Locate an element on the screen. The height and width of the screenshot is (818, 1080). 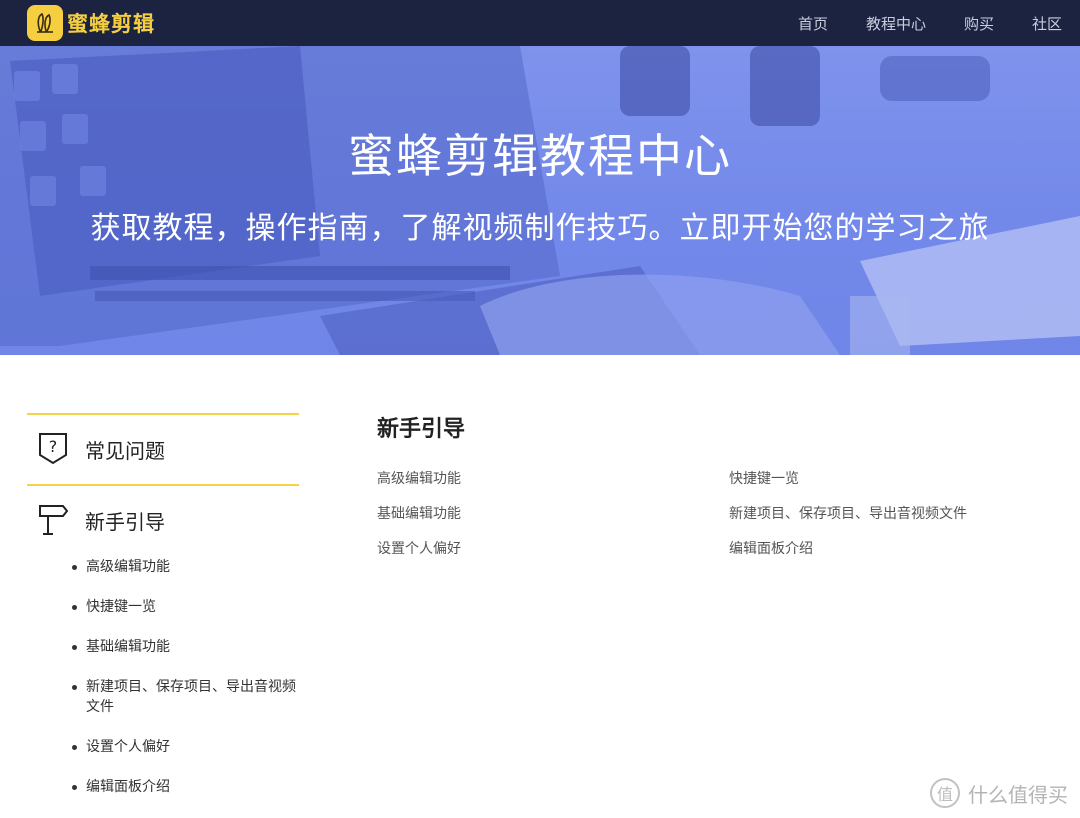
sidebar-item-project-export: 新建项目、保存项目、导出音视频文件 is located at coordinates (187, 697).